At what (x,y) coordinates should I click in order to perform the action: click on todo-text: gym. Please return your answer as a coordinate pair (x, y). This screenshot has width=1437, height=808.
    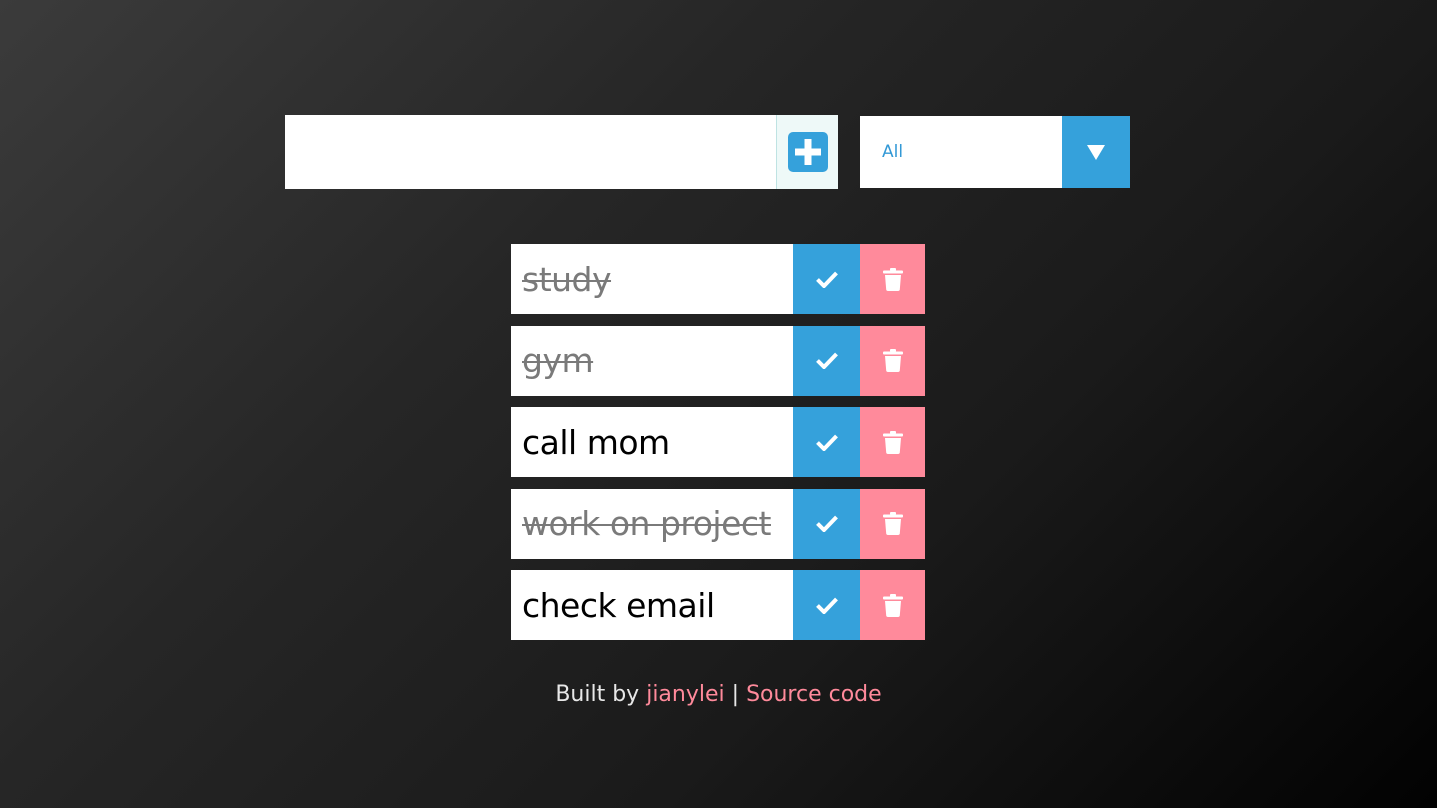
    Looking at the image, I should click on (652, 360).